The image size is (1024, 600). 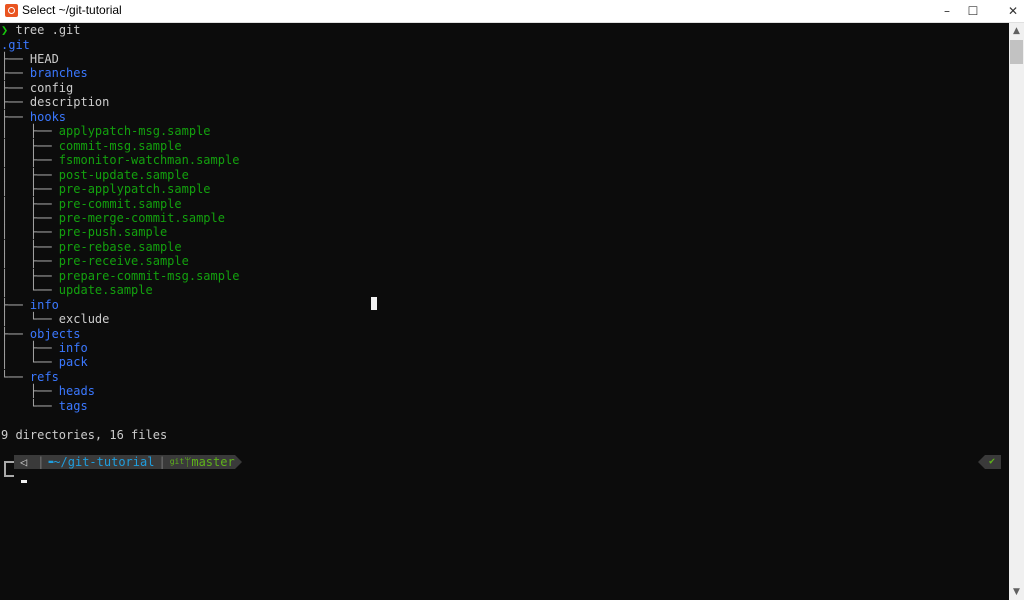 I want to click on branch-name: master, so click(x=213, y=462).